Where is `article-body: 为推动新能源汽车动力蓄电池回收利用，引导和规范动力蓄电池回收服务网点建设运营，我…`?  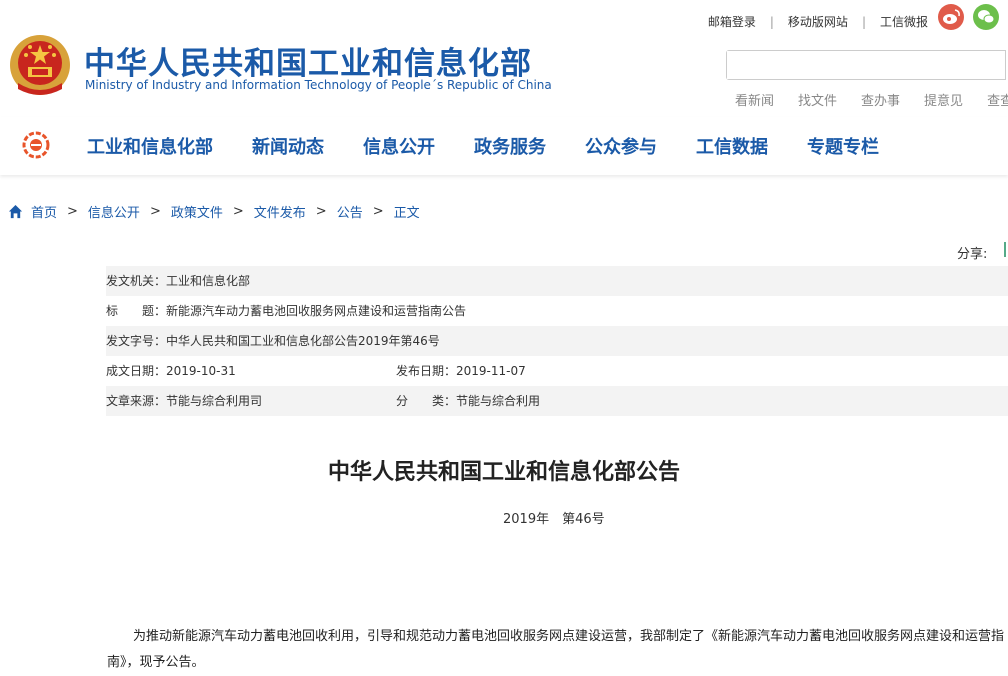 article-body: 为推动新能源汽车动力蓄电池回收利用，引导和规范动力蓄电池回收服务网点建设运营，我… is located at coordinates (556, 649).